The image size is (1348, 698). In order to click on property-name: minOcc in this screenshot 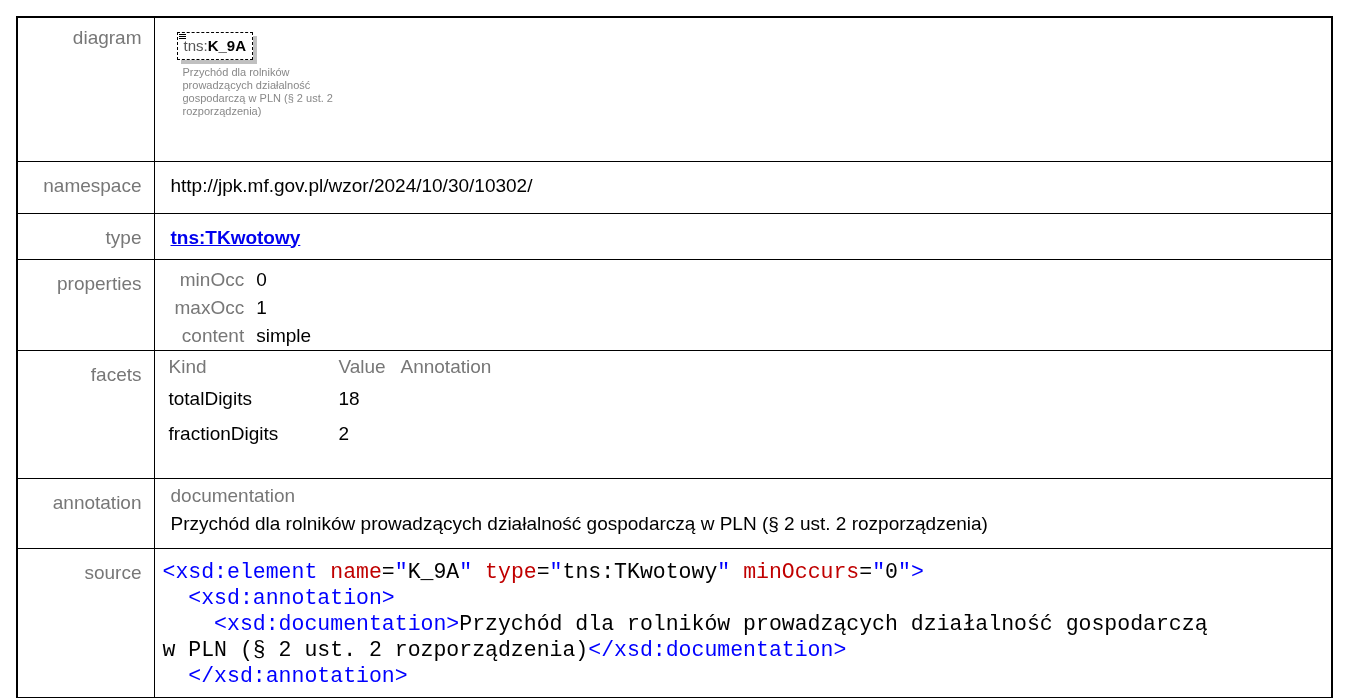, I will do `click(211, 279)`.